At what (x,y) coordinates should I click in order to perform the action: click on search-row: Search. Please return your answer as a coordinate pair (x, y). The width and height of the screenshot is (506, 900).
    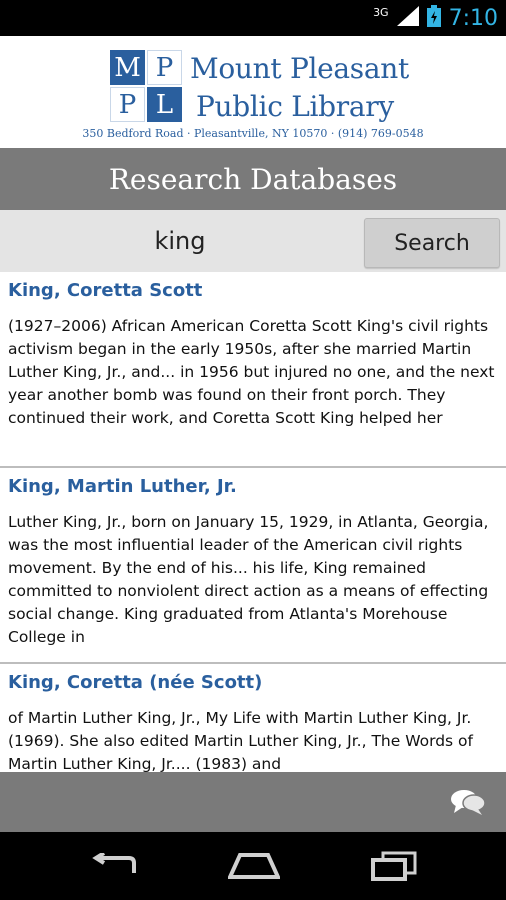
    Looking at the image, I should click on (253, 241).